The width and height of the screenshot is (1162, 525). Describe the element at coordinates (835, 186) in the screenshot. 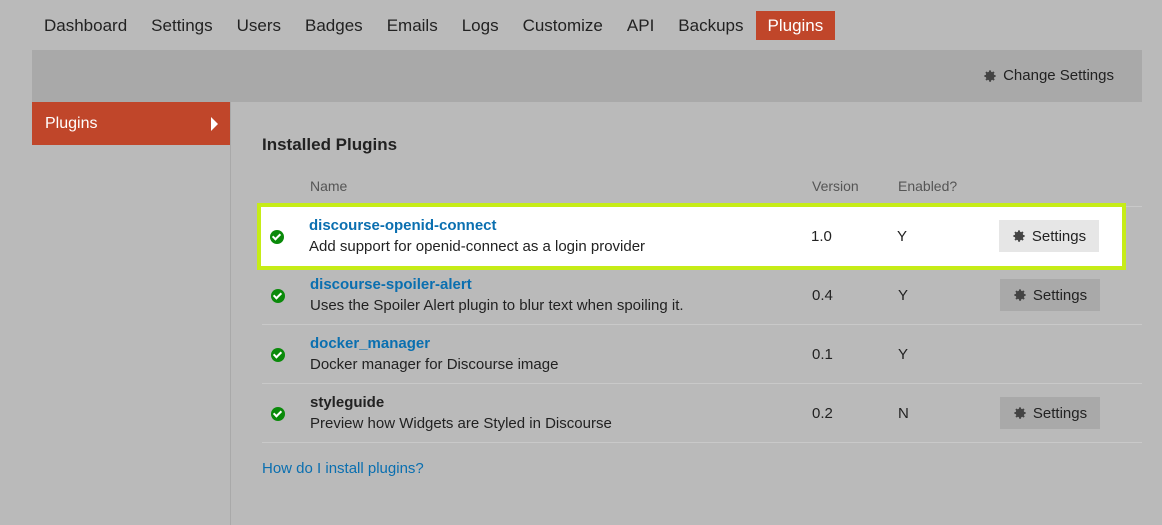

I see `column-version: Version` at that location.